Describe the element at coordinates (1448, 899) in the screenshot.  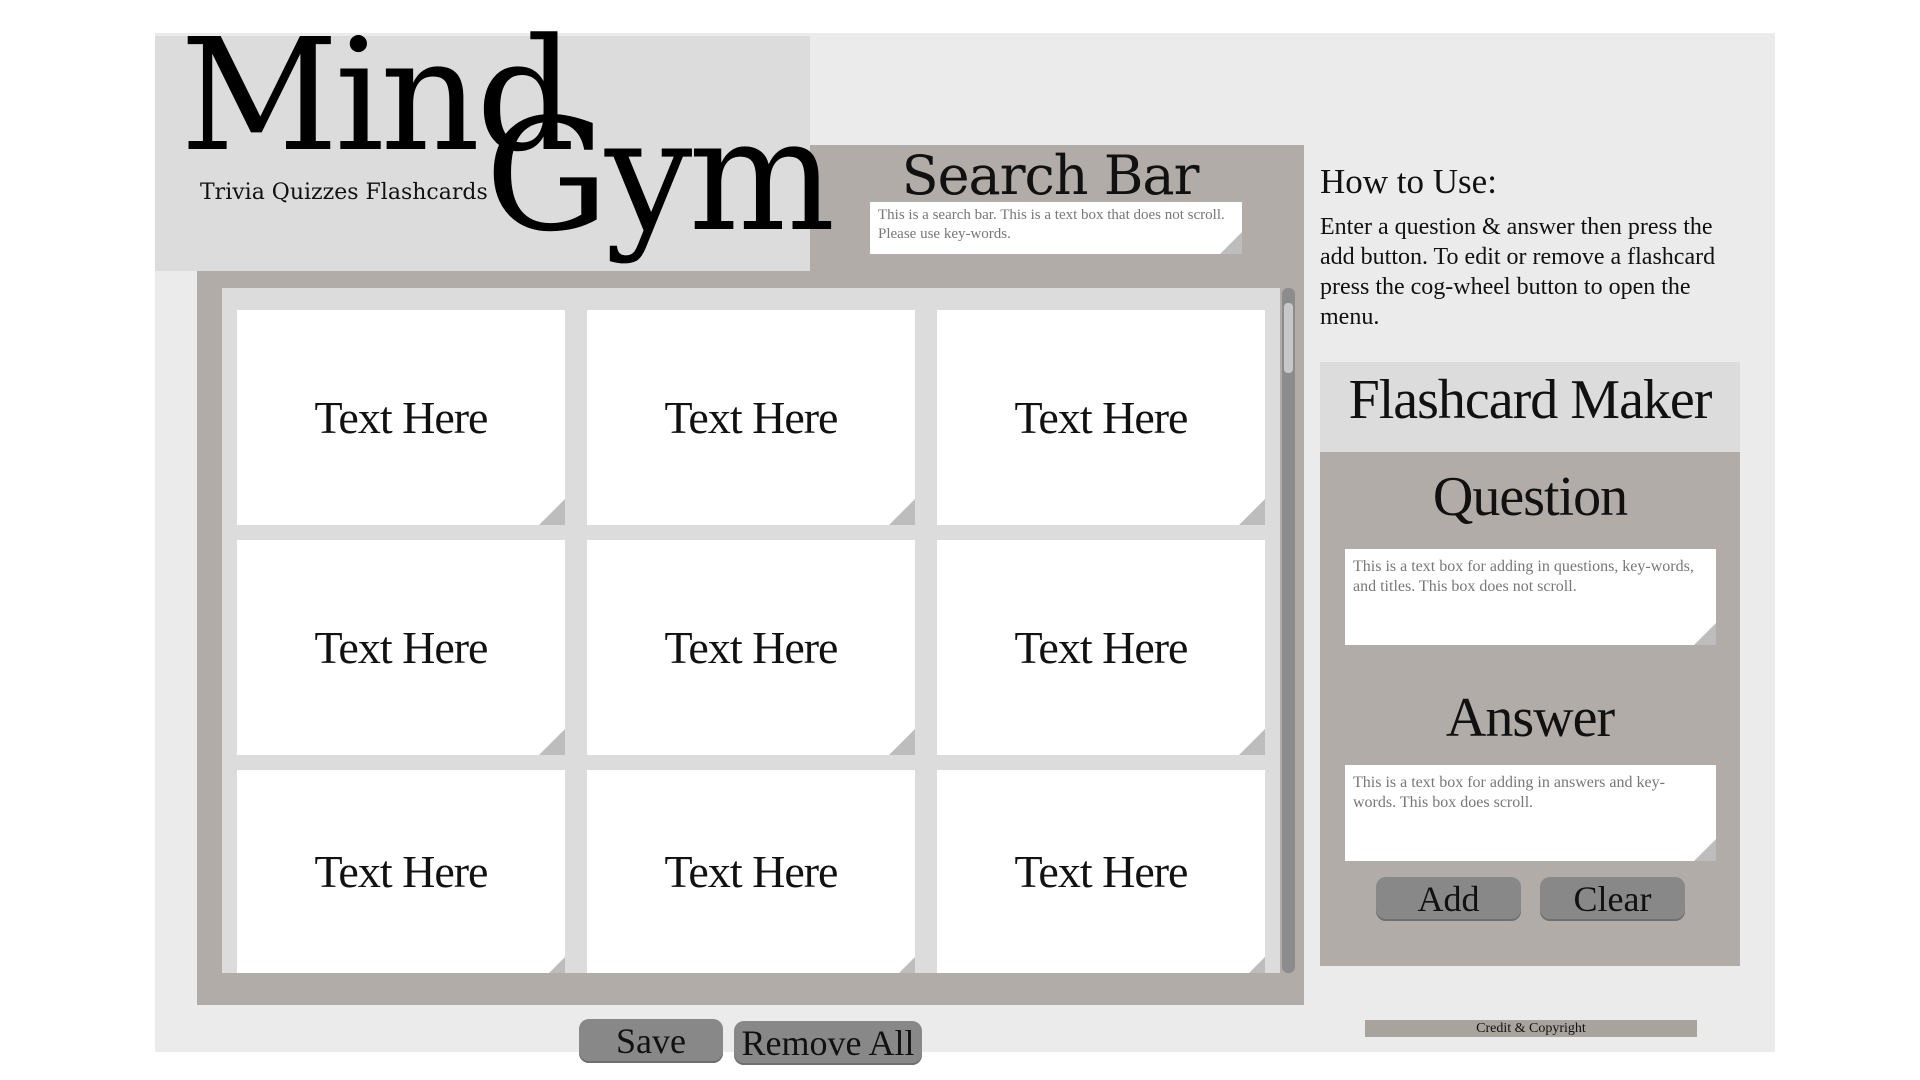
I see `add-button: Add` at that location.